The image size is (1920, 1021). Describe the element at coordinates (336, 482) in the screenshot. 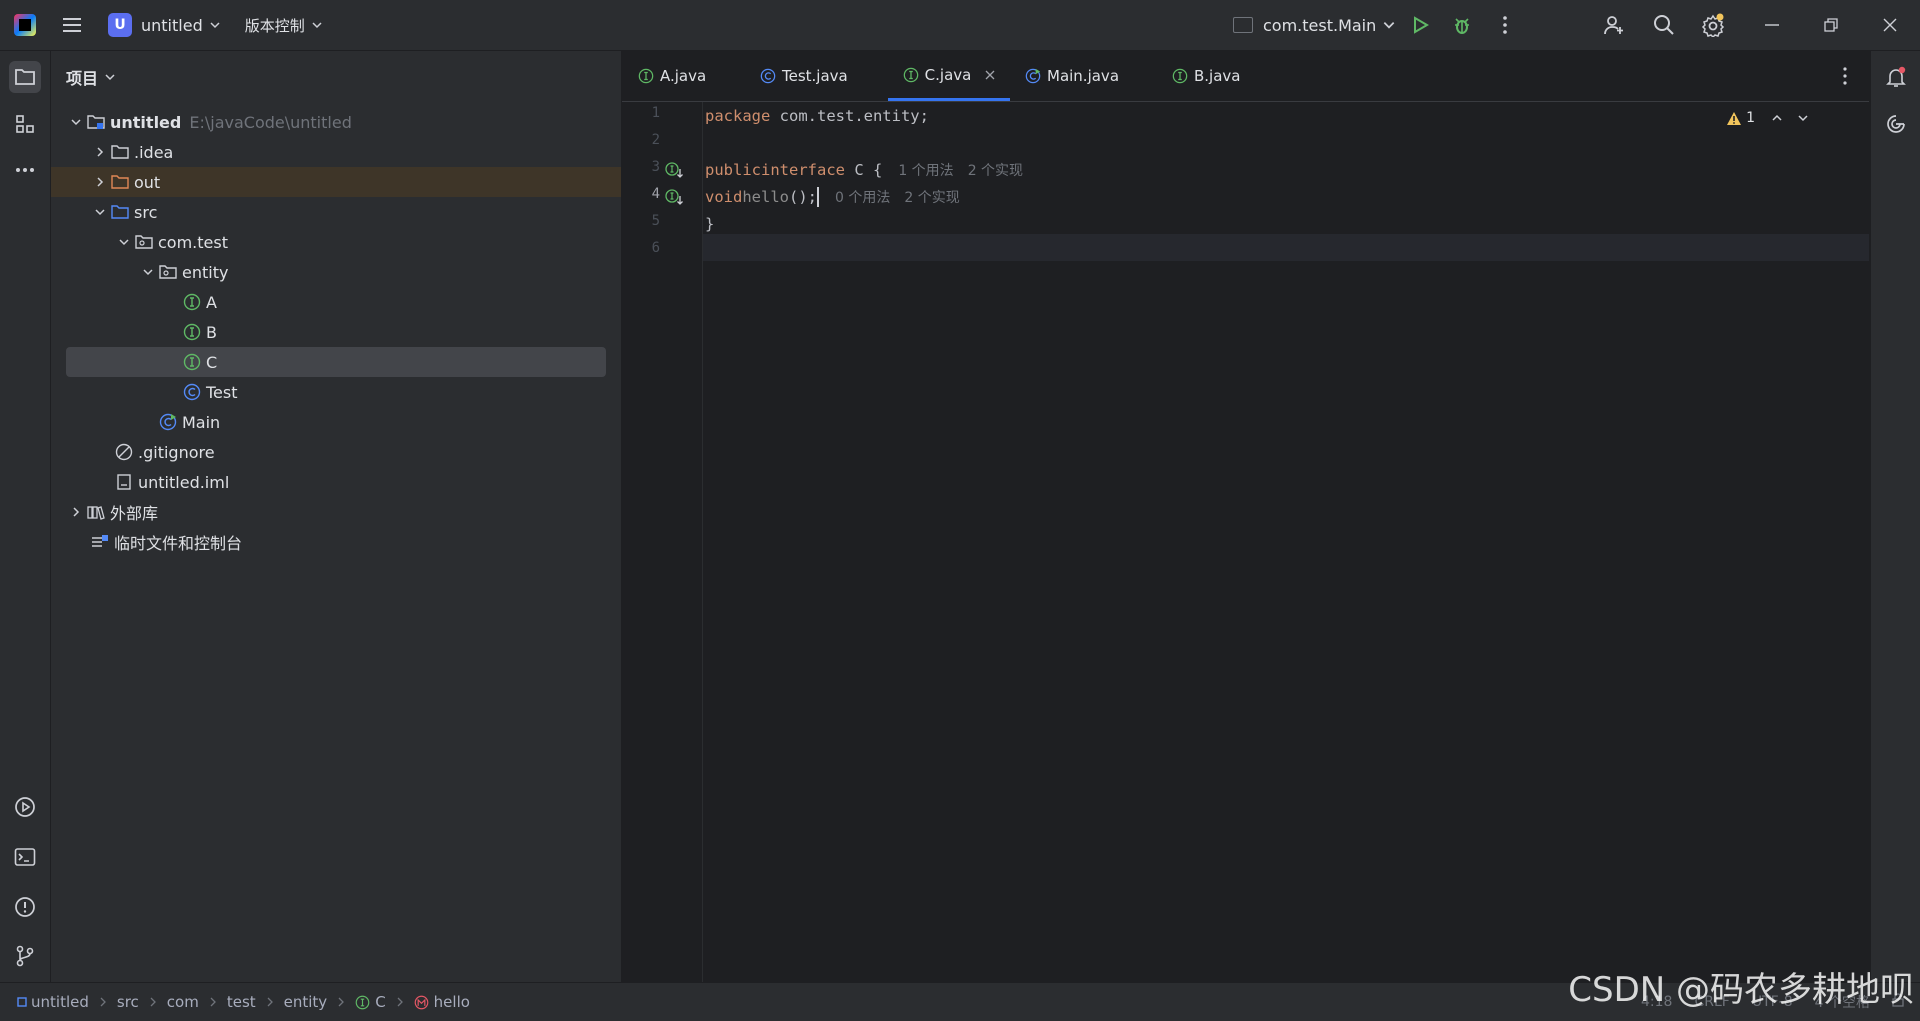

I see `tree-item-untitled-iml: untitled.iml` at that location.